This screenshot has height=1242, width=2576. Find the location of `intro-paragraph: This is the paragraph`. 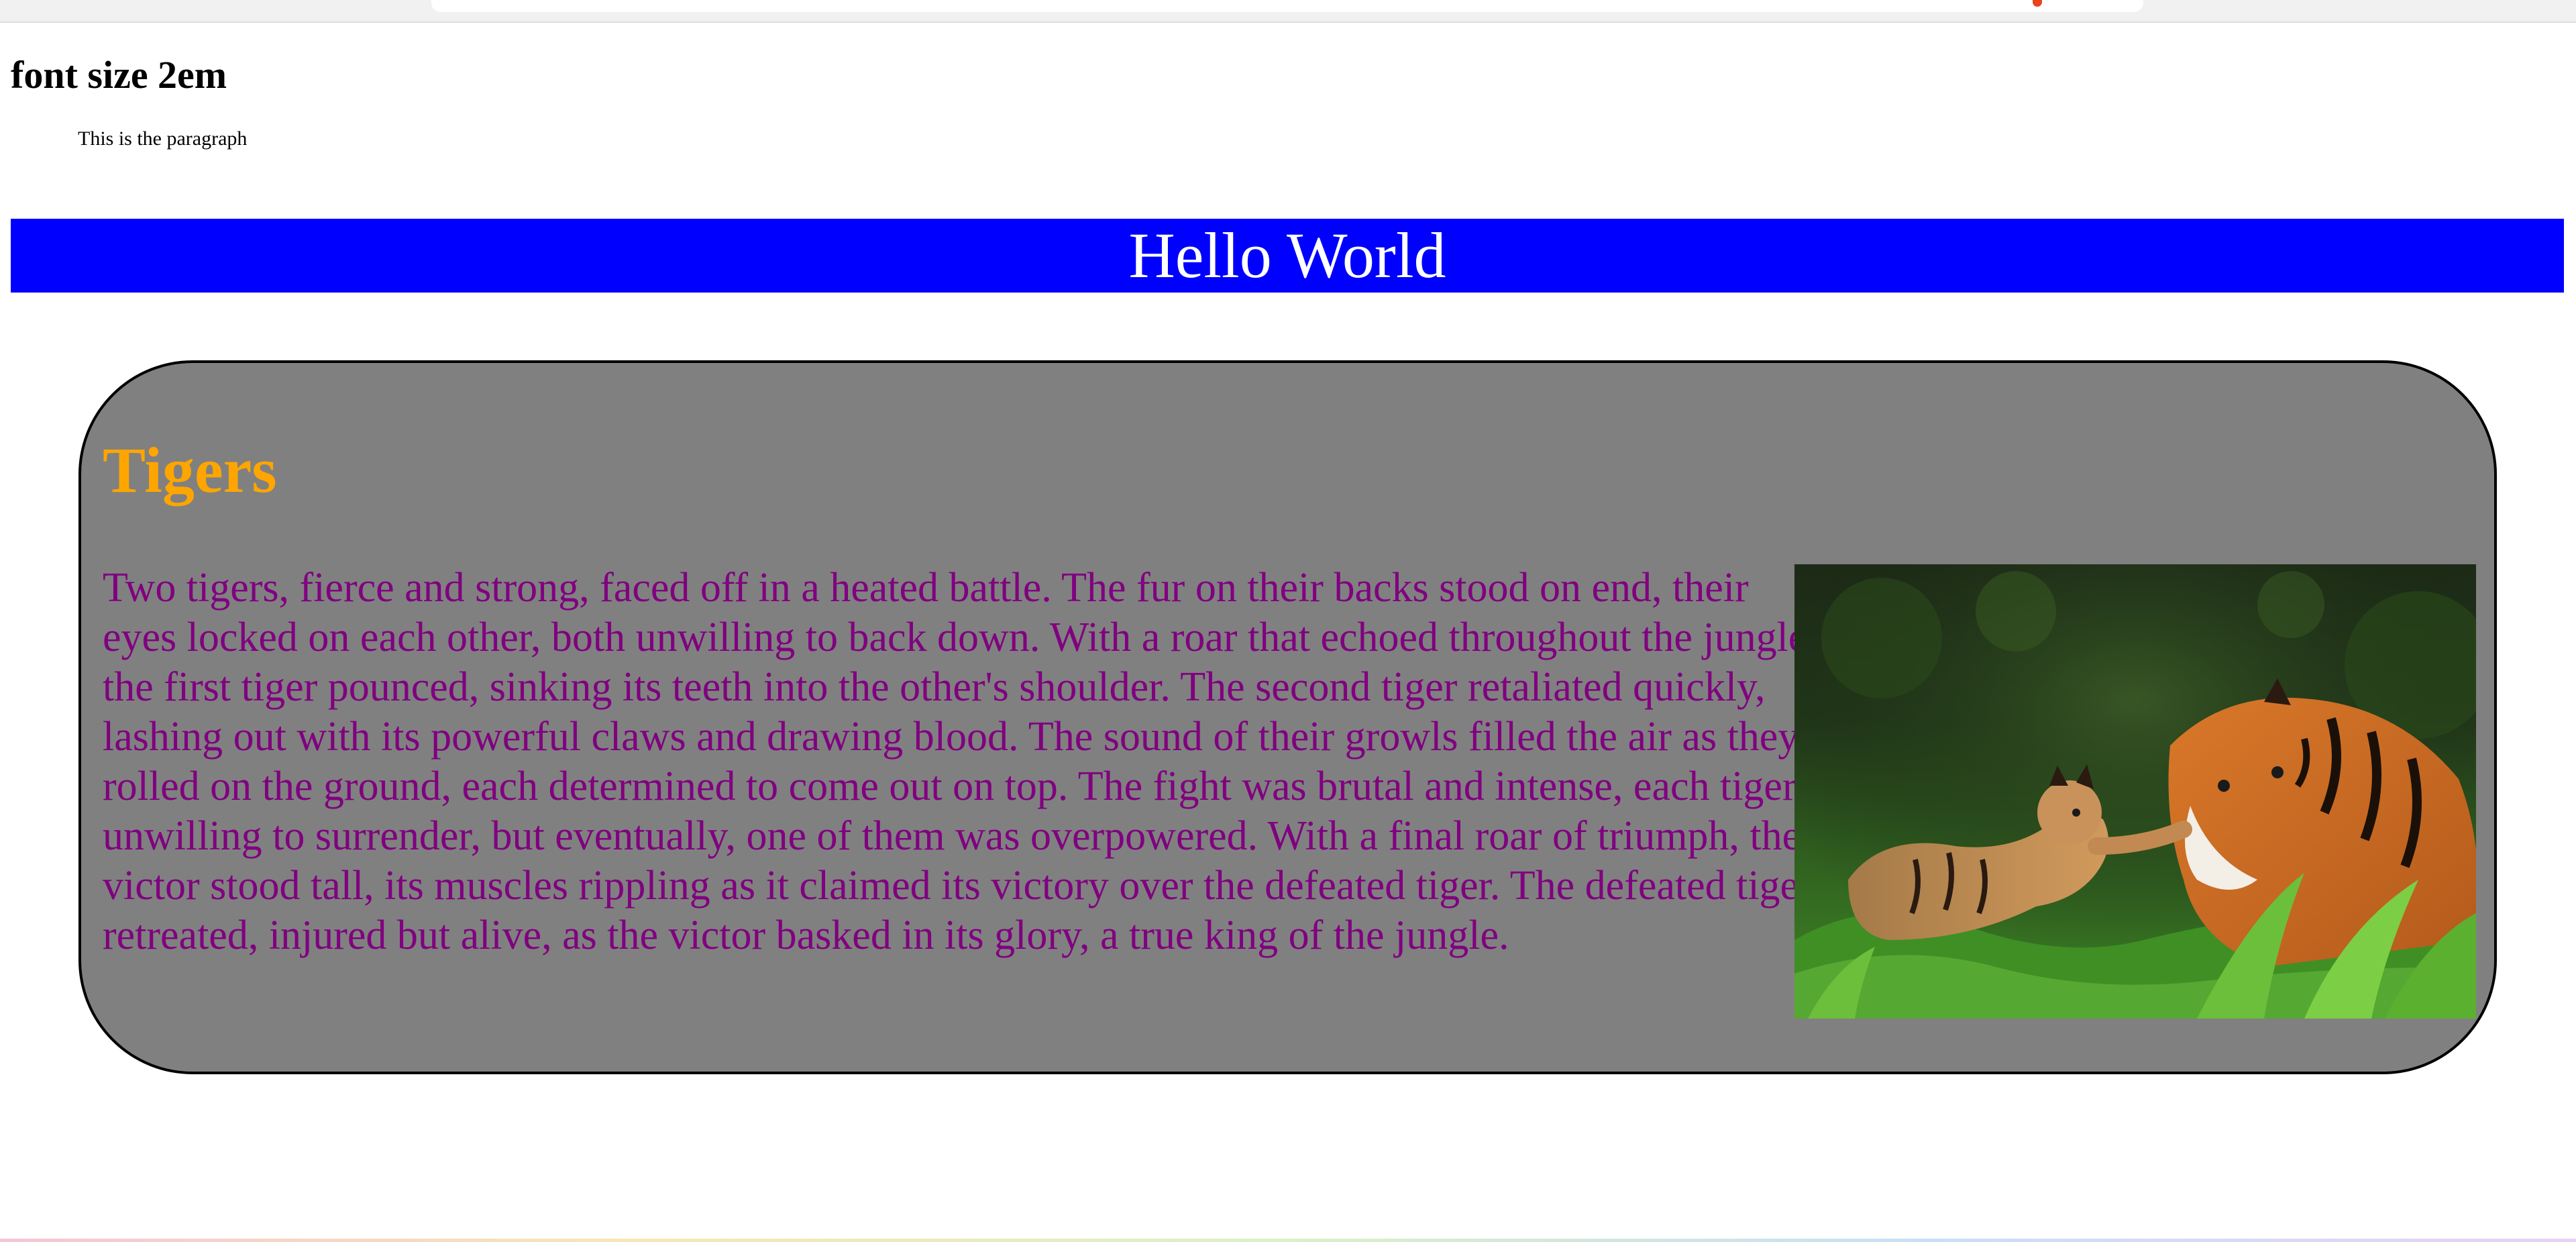

intro-paragraph: This is the paragraph is located at coordinates (163, 138).